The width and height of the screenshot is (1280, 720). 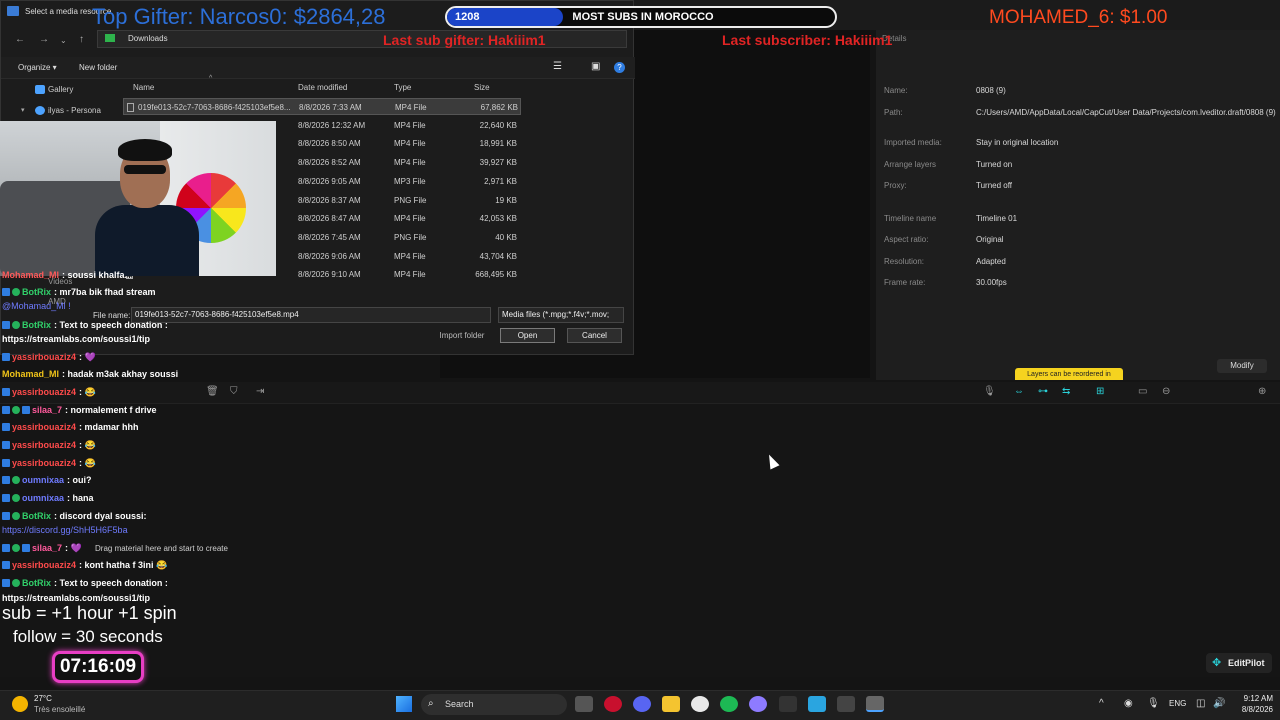 What do you see at coordinates (87, 445) in the screenshot?
I see `chat-text: : 😂` at bounding box center [87, 445].